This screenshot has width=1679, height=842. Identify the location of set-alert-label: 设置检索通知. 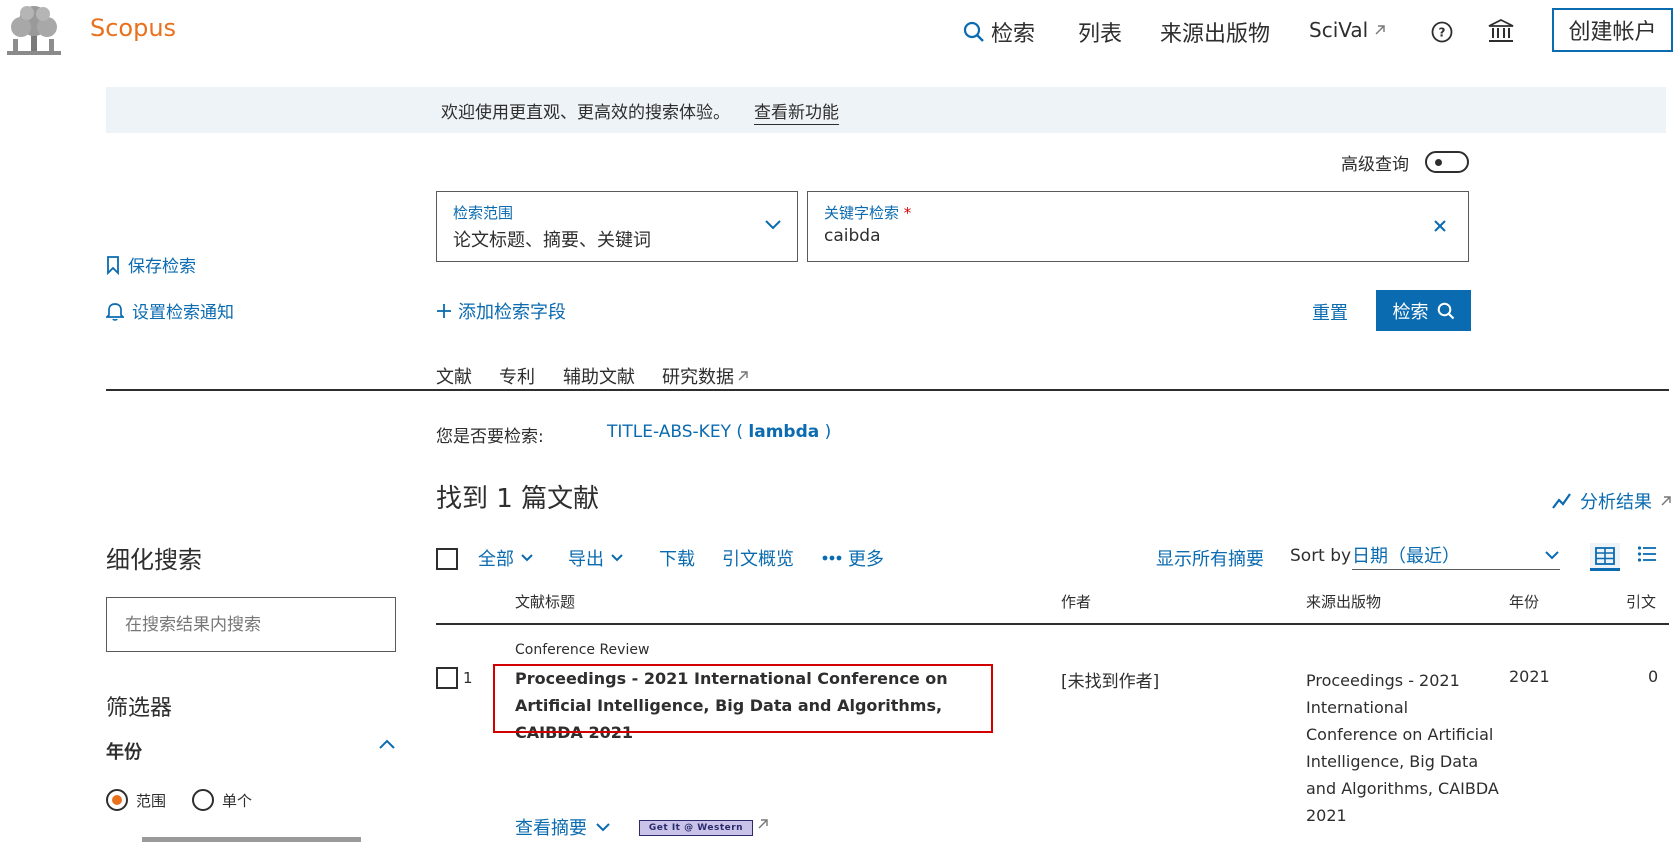
(183, 313).